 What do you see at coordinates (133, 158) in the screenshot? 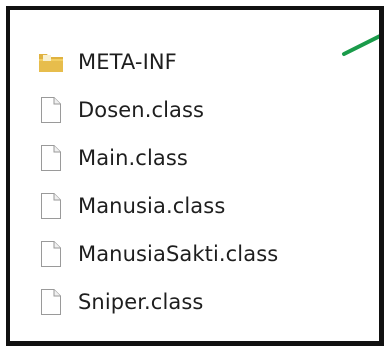
I see `file-name: Main.class` at bounding box center [133, 158].